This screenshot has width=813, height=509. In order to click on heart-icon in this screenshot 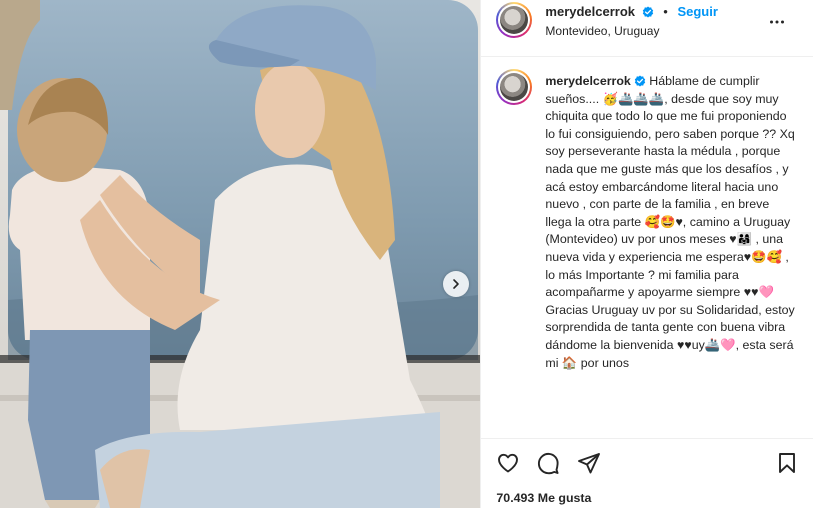, I will do `click(508, 463)`.